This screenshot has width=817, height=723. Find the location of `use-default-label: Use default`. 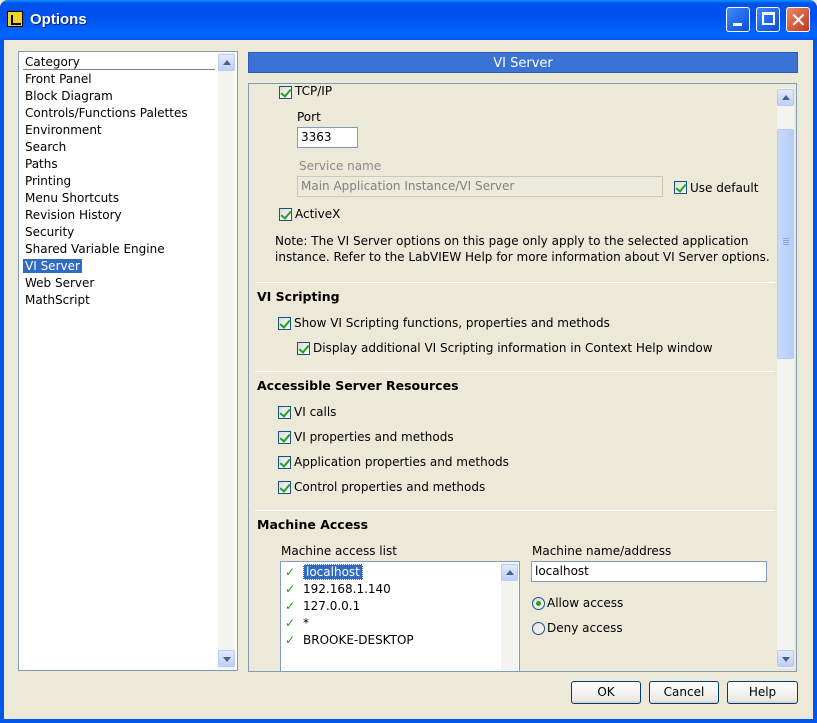

use-default-label: Use default is located at coordinates (724, 188).